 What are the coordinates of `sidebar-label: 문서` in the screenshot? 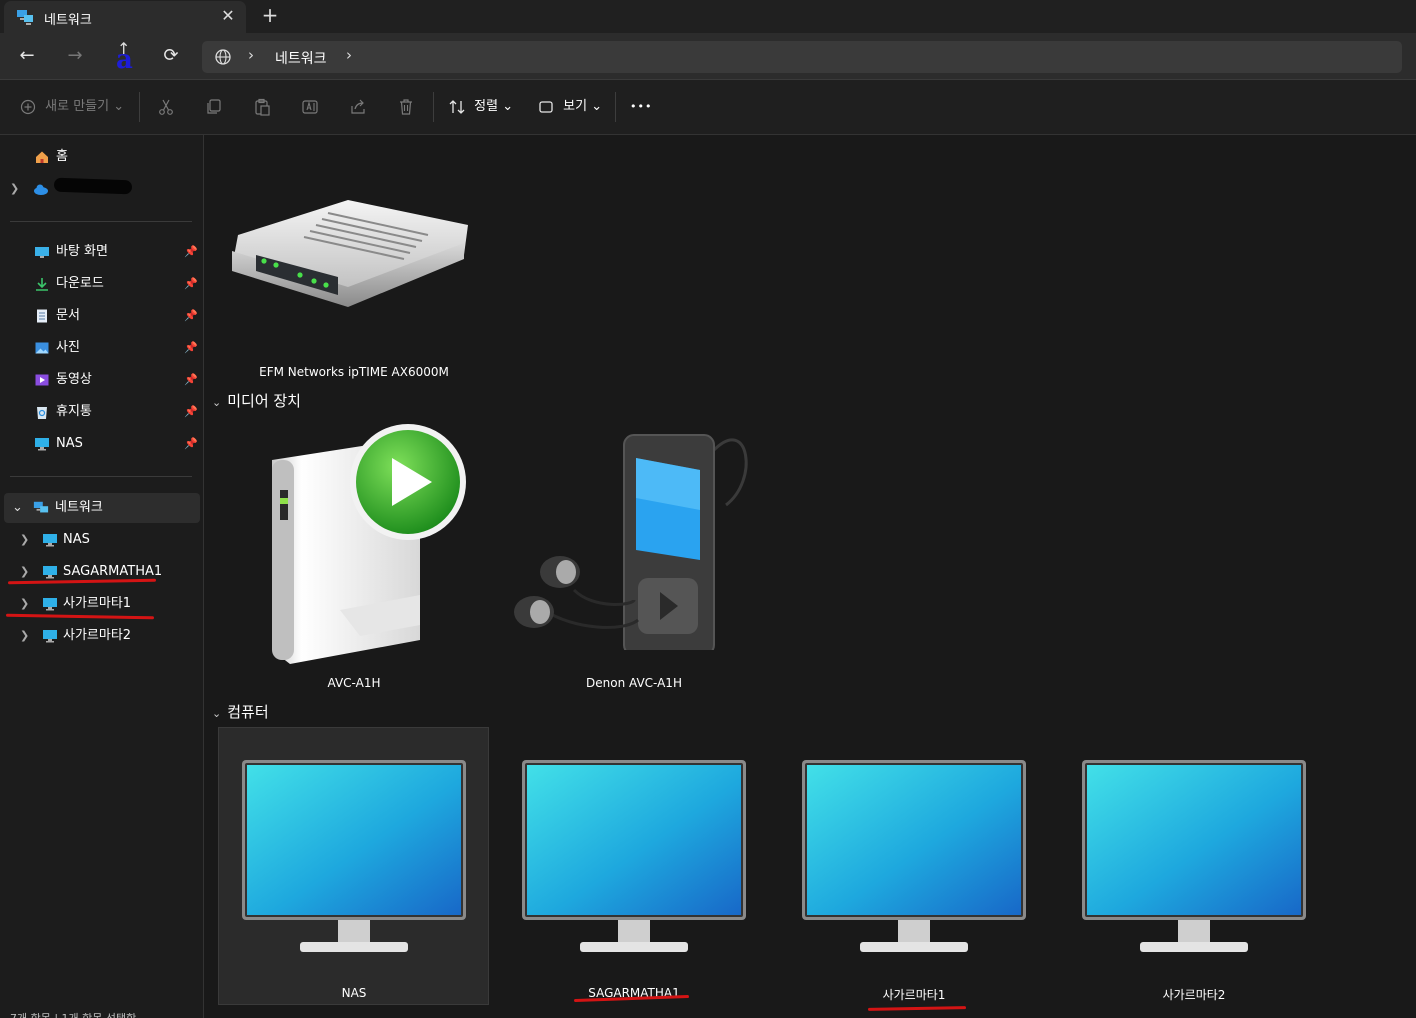 It's located at (68, 315).